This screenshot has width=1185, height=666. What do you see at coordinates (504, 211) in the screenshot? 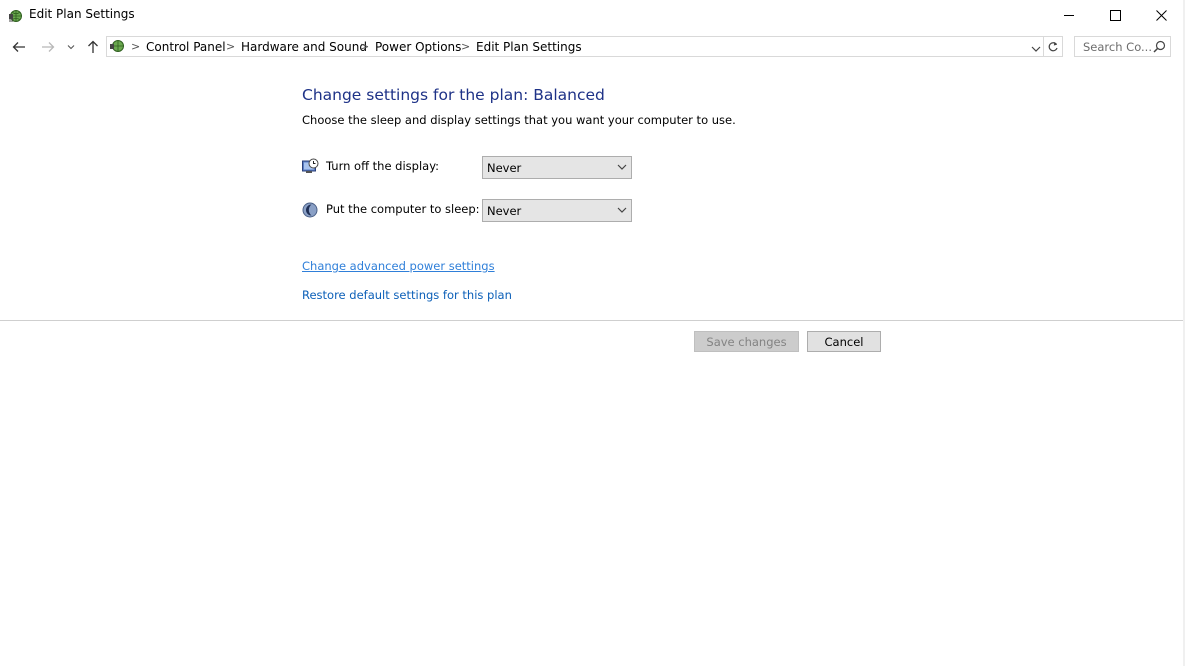
I see `sleep-timeout-value: Never` at bounding box center [504, 211].